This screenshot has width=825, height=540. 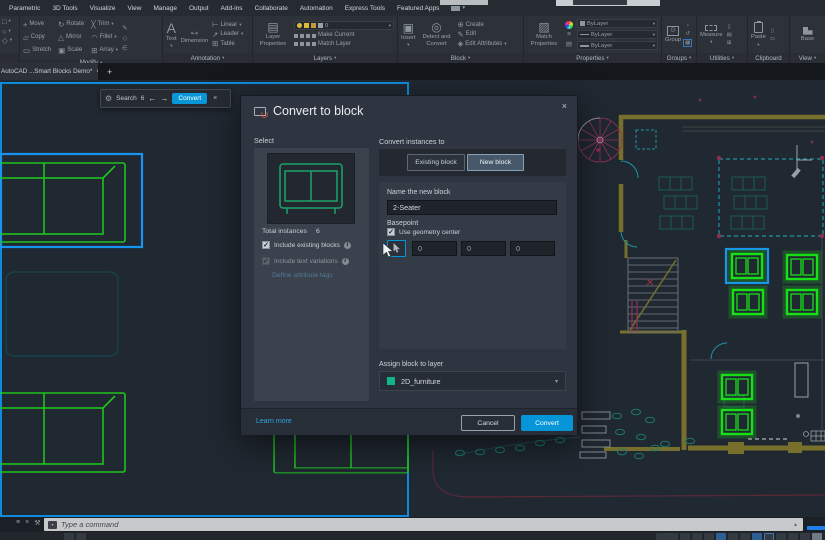 I want to click on fillet-button: ◠ Fillet ▾, so click(x=104, y=37).